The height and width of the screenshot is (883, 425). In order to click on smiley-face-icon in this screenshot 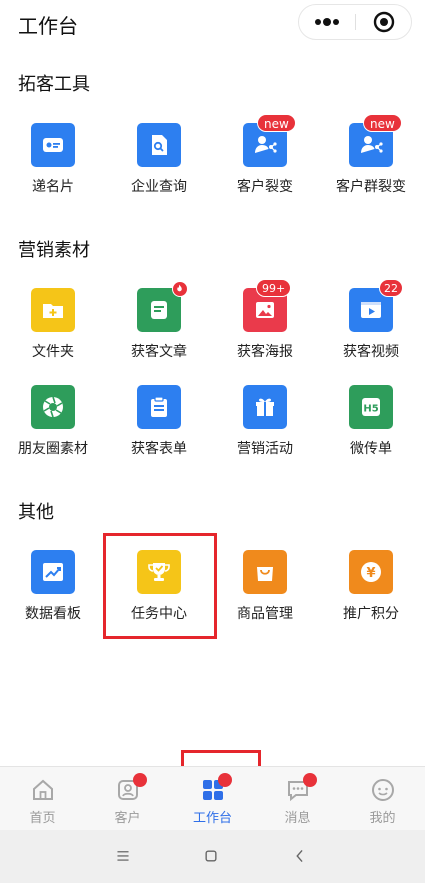, I will do `click(383, 790)`.